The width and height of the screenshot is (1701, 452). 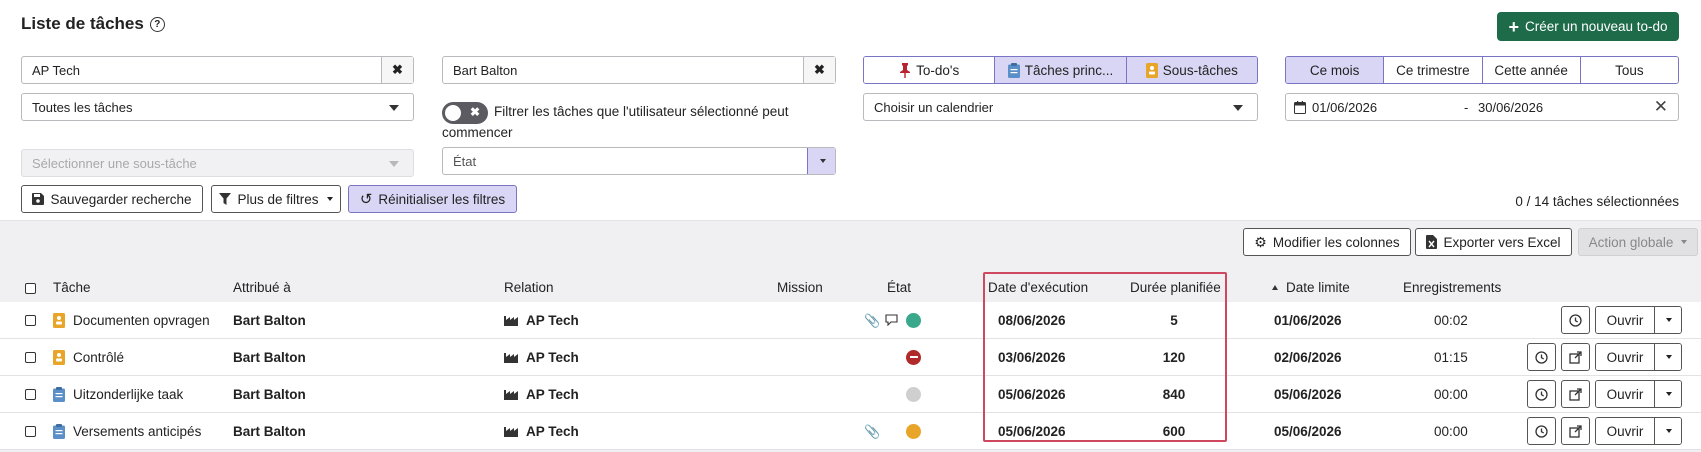 I want to click on close-icon: ✕, so click(x=1661, y=107).